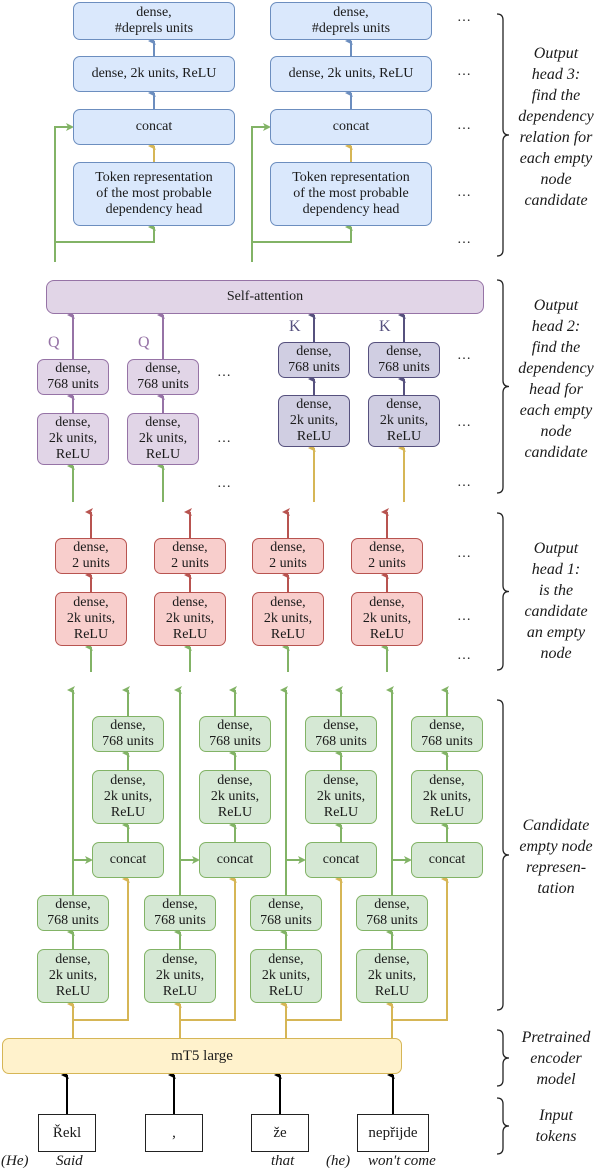  What do you see at coordinates (69, 1161) in the screenshot?
I see `gloss: Said` at bounding box center [69, 1161].